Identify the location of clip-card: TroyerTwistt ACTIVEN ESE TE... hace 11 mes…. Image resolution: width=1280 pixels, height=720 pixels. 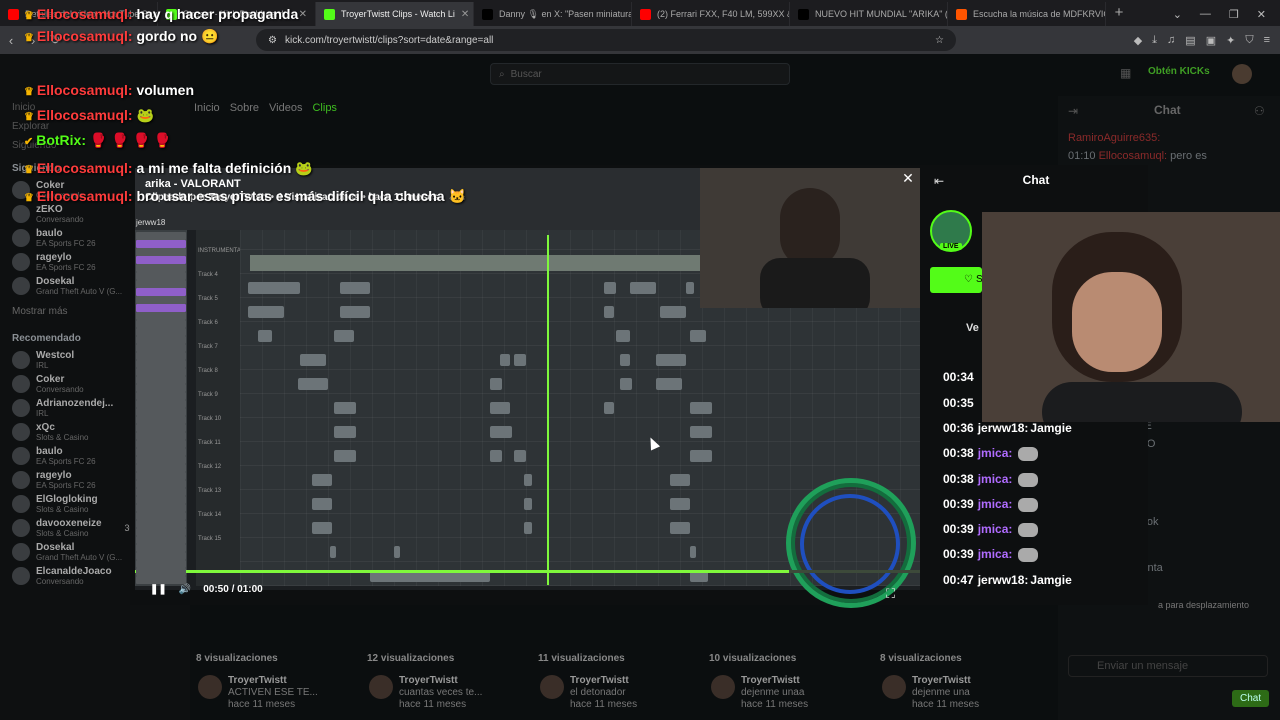
(258, 693).